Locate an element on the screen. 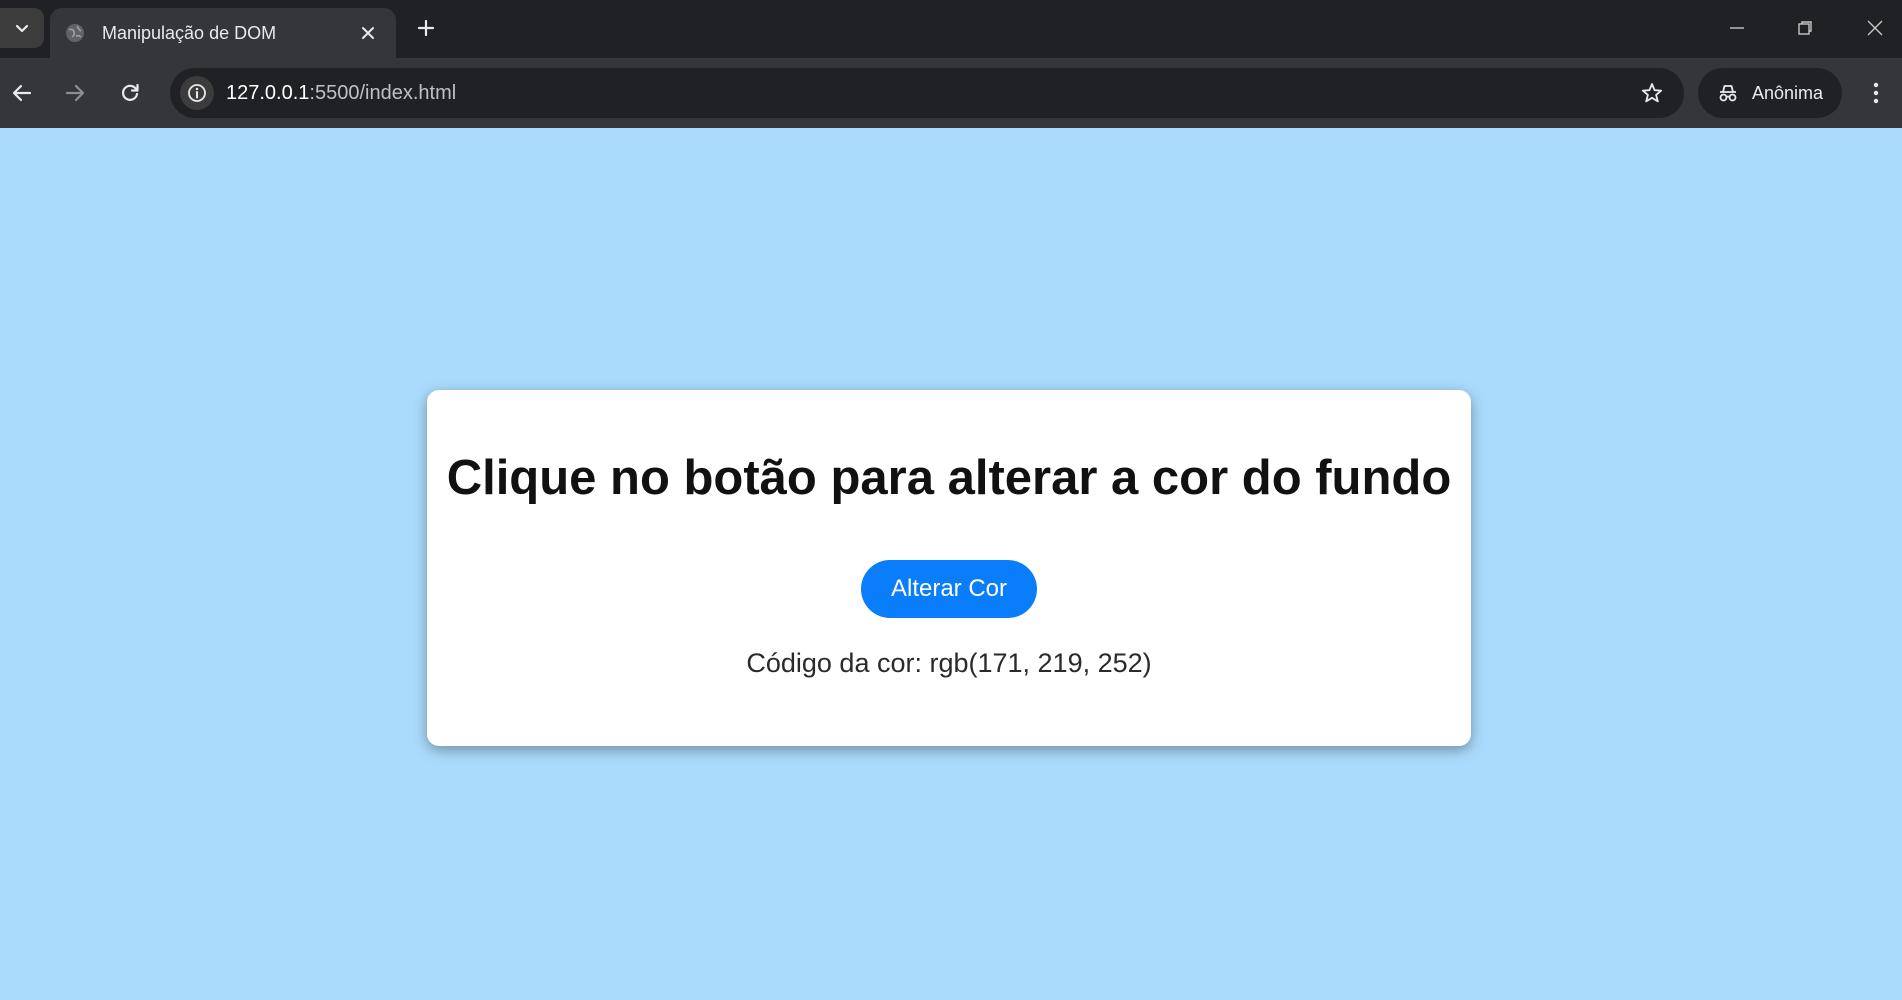  tab-title: Manipulação de DOM is located at coordinates (189, 32).